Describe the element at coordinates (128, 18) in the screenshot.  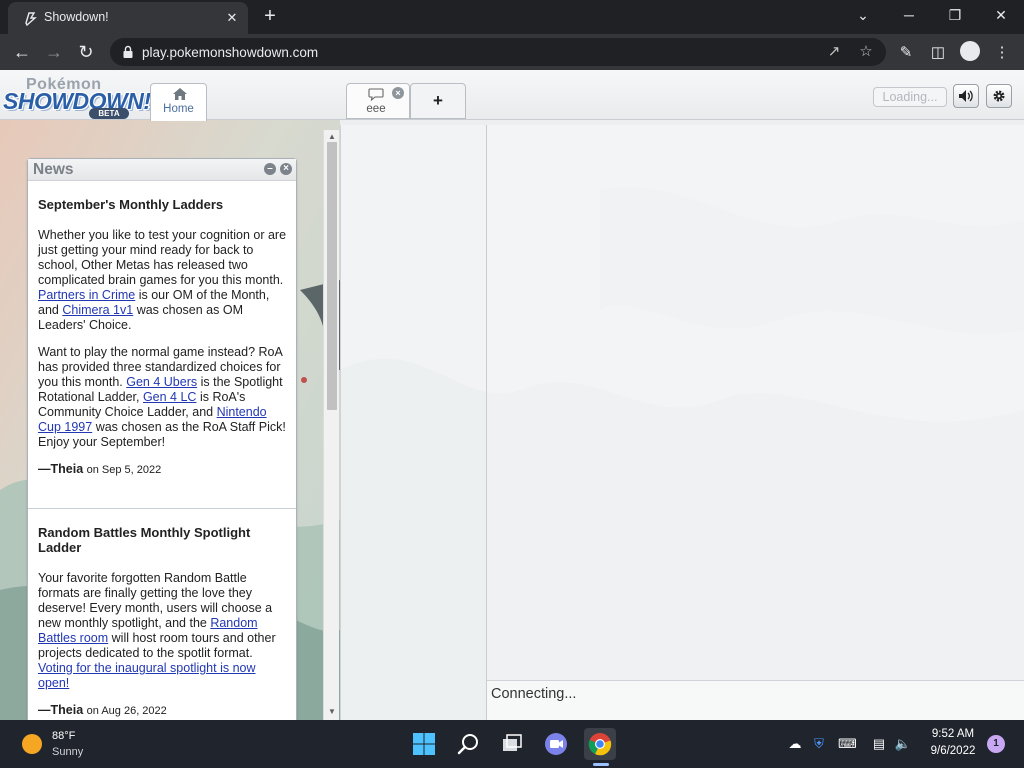
I see `browser-tab-showdown: Showdown! ✕` at that location.